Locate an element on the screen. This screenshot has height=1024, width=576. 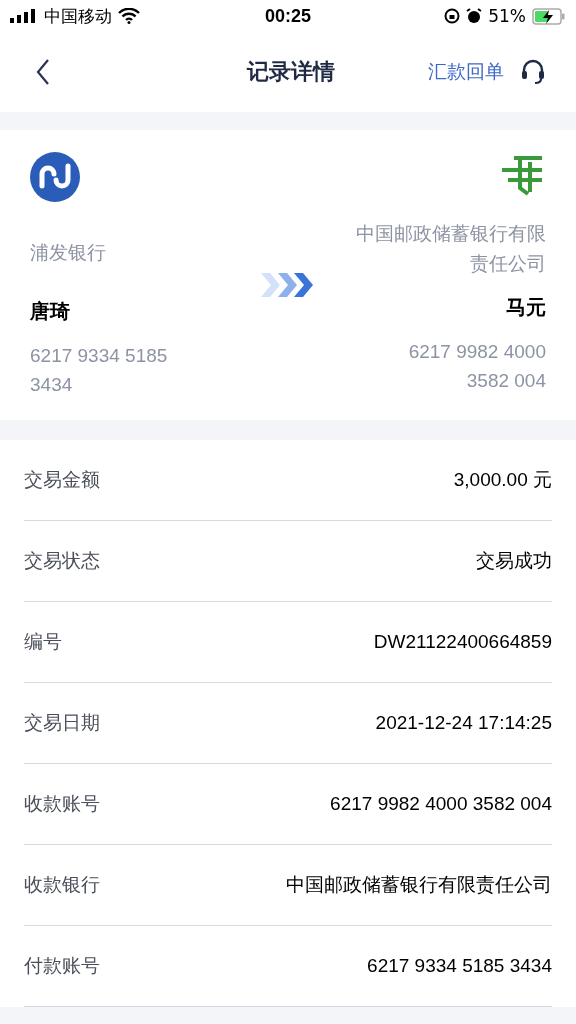
clock-time: 00:25 is located at coordinates (288, 16).